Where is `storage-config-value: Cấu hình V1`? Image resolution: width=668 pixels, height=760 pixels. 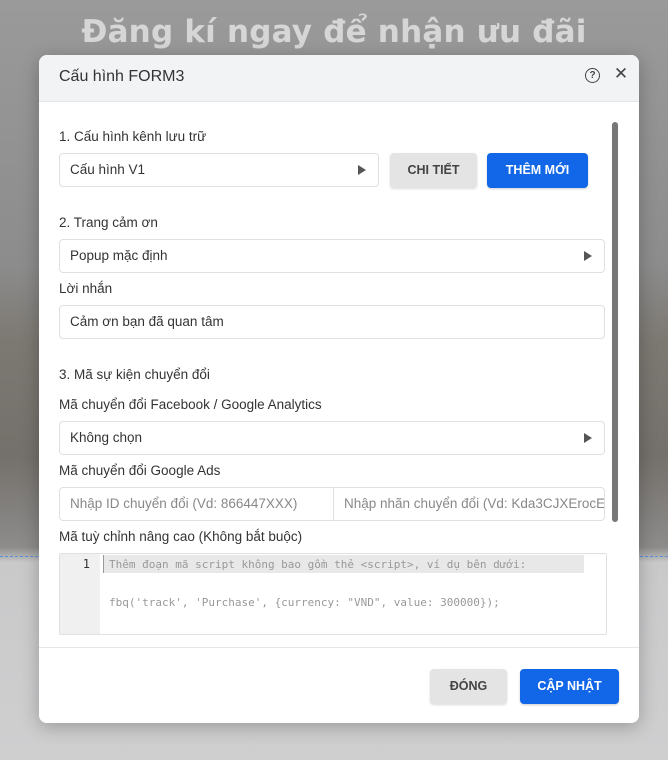 storage-config-value: Cấu hình V1 is located at coordinates (108, 169).